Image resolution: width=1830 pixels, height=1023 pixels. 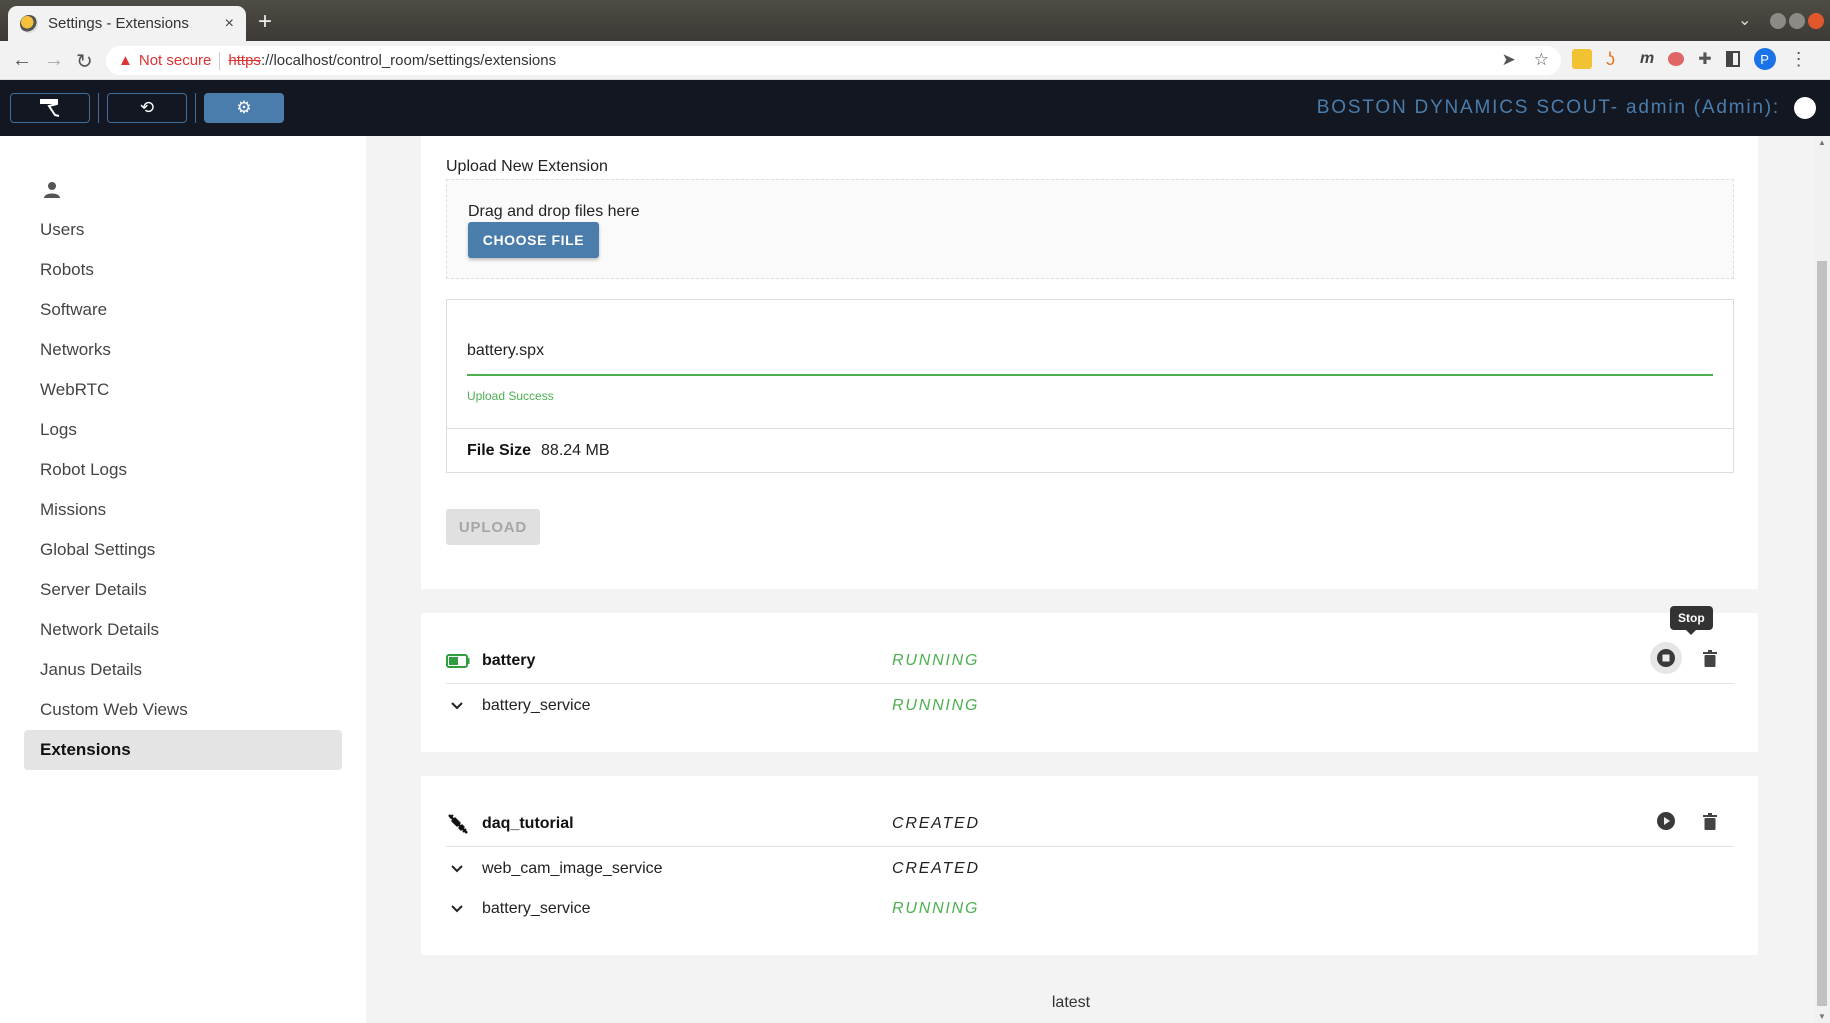 What do you see at coordinates (67, 269) in the screenshot?
I see `sidebar-item-label: Robots` at bounding box center [67, 269].